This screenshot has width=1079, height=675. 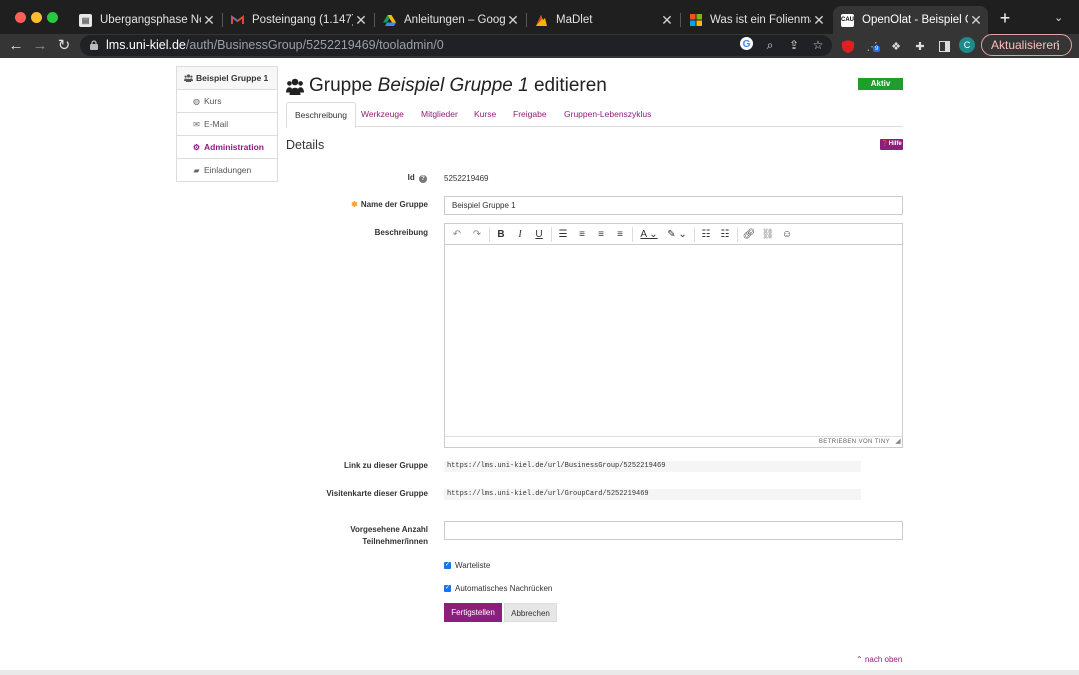 What do you see at coordinates (649, 234) in the screenshot?
I see `text-color-icon: A ⌄` at bounding box center [649, 234].